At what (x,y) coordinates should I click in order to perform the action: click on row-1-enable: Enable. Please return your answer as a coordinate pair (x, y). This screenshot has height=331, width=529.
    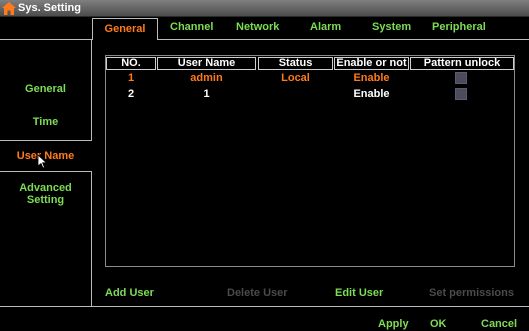
    Looking at the image, I should click on (371, 78).